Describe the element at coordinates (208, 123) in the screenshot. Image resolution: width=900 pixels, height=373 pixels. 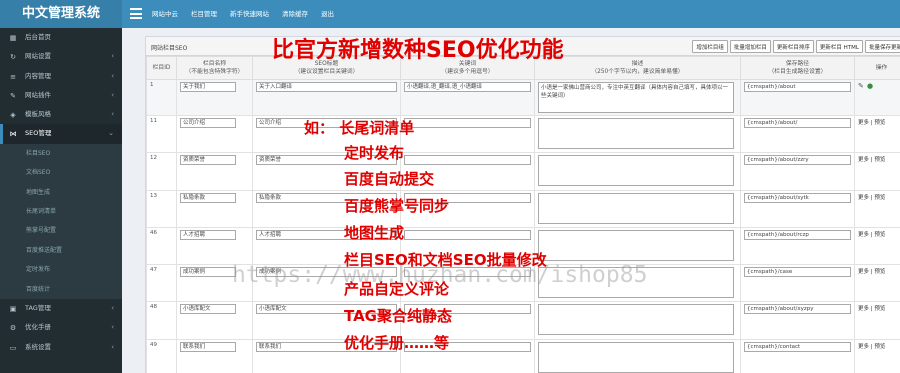
I see `column-name-input: 公司介绍` at that location.